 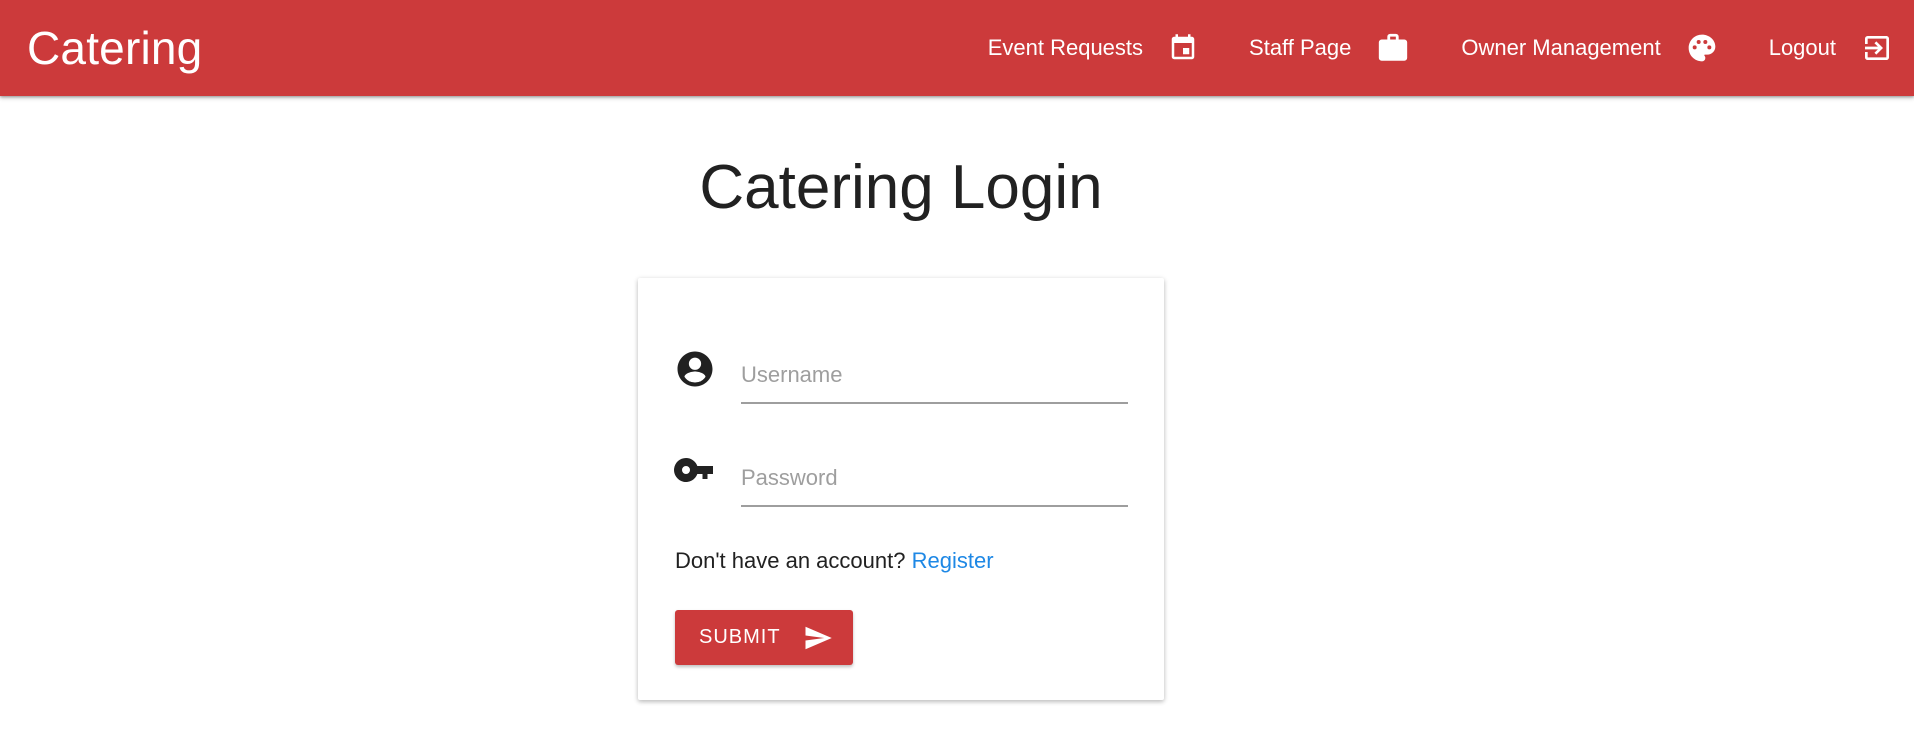 I want to click on account-circle-icon, so click(x=695, y=371).